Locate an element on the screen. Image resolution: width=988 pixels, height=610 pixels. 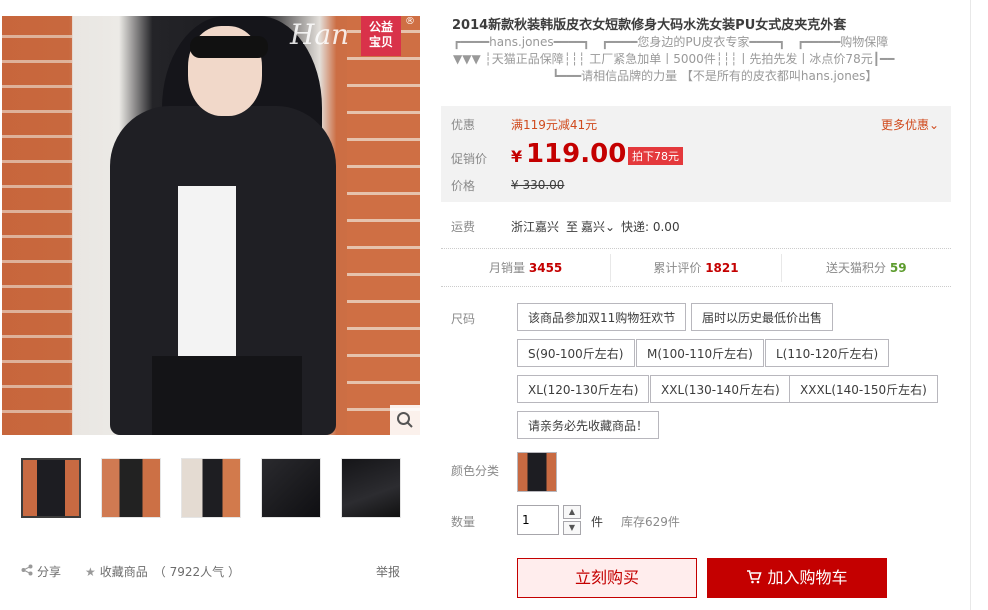
cart-icon is located at coordinates (756, 577).